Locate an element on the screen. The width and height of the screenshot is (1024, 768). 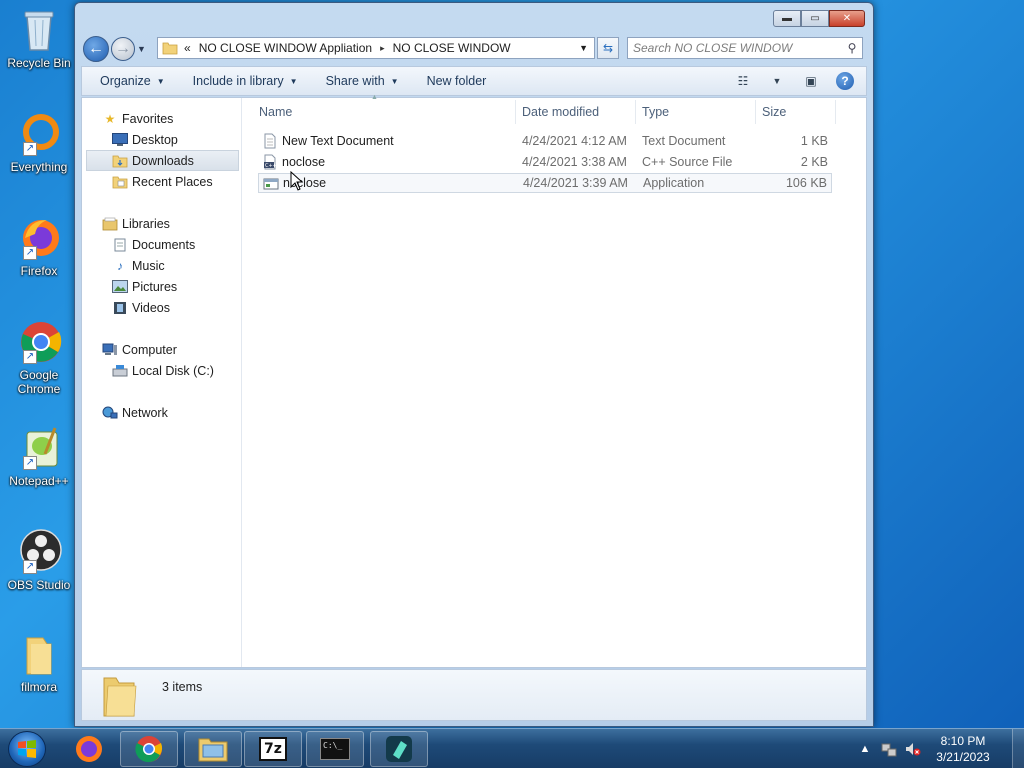
network-status-icon is located at coordinates (889, 749).